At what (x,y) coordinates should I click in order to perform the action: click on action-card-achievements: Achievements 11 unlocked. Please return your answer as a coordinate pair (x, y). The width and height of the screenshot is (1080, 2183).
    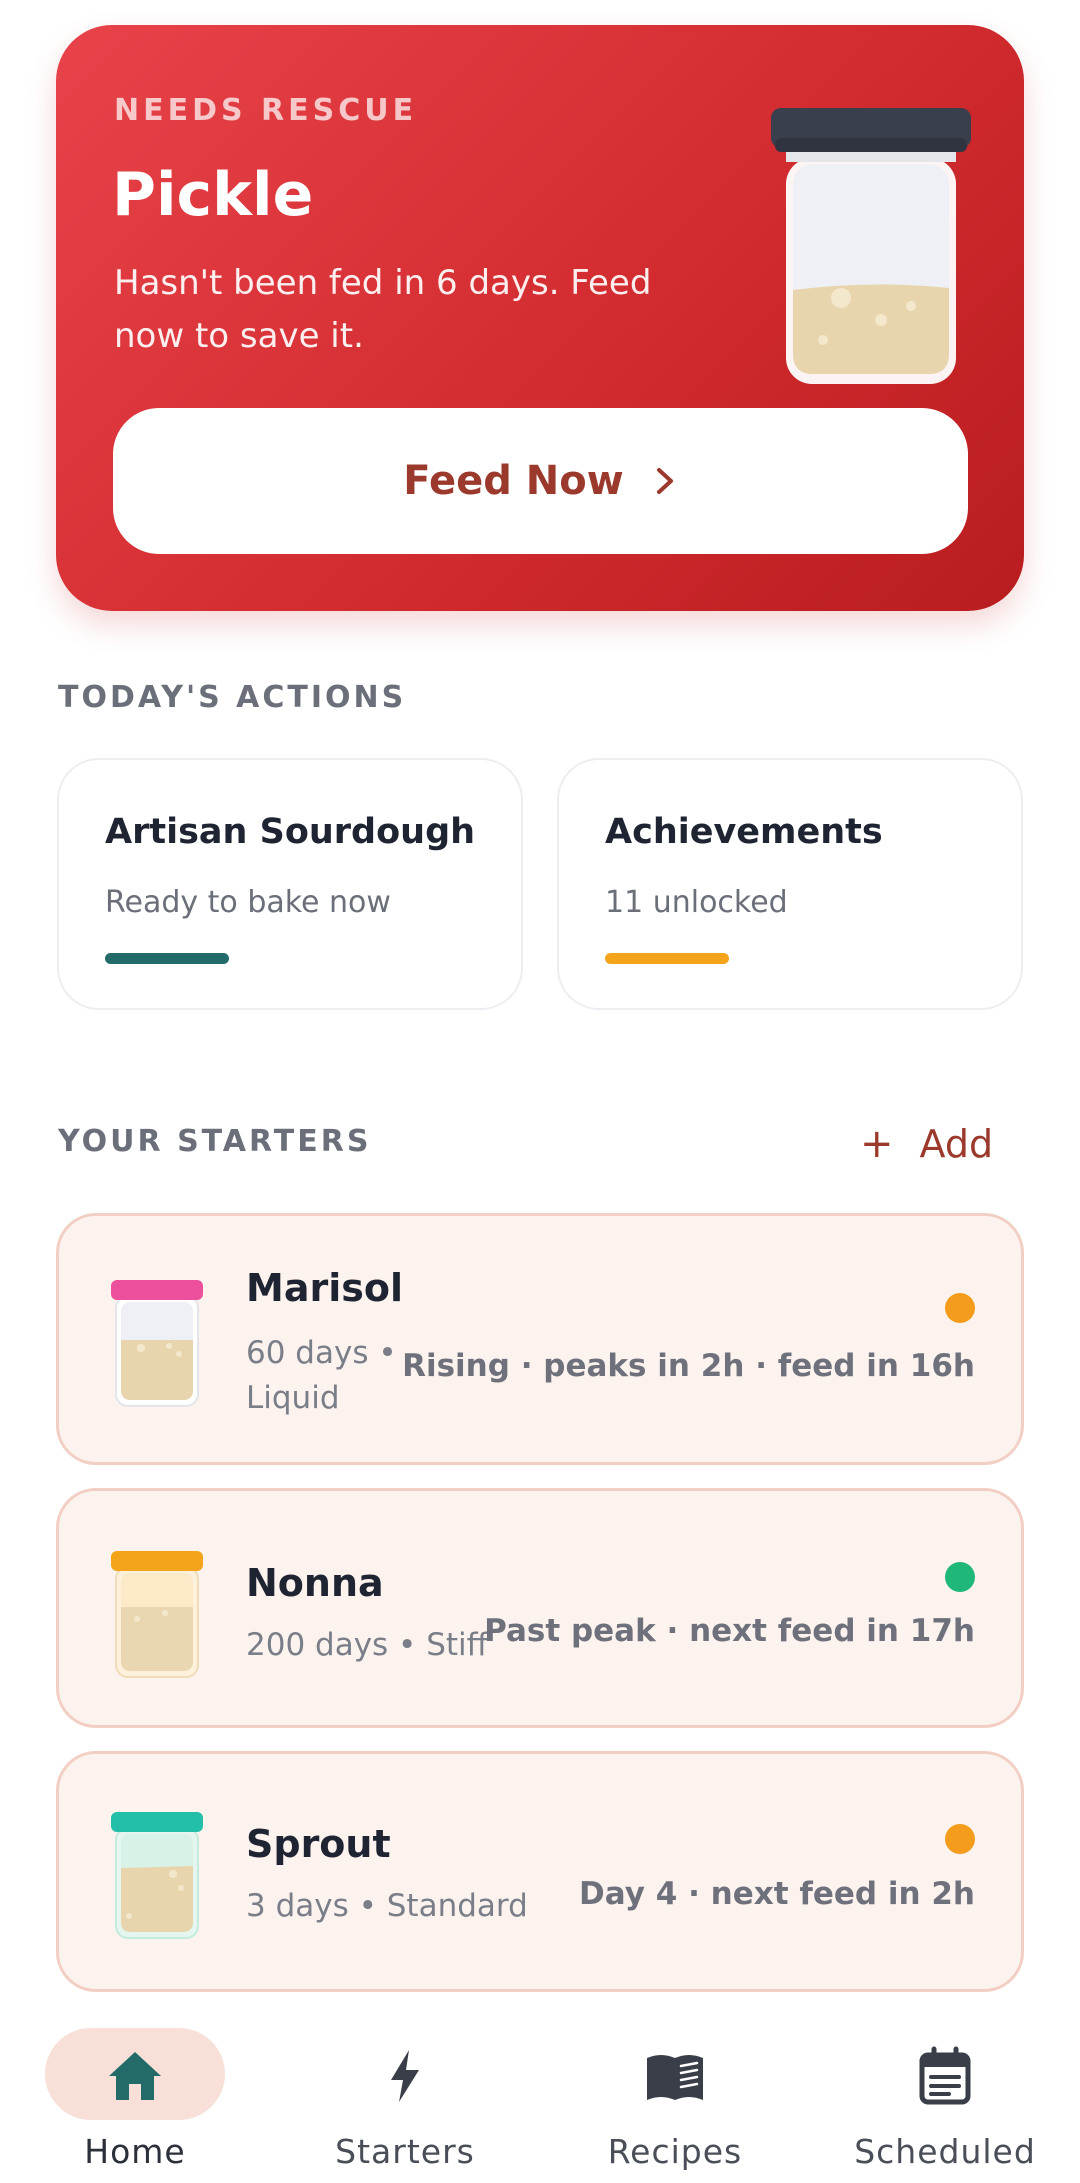
    Looking at the image, I should click on (790, 884).